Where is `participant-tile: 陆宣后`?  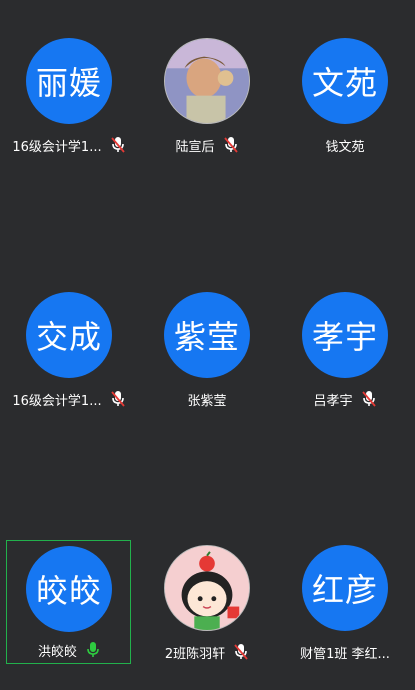
participant-tile: 陆宣后 is located at coordinates (207, 103).